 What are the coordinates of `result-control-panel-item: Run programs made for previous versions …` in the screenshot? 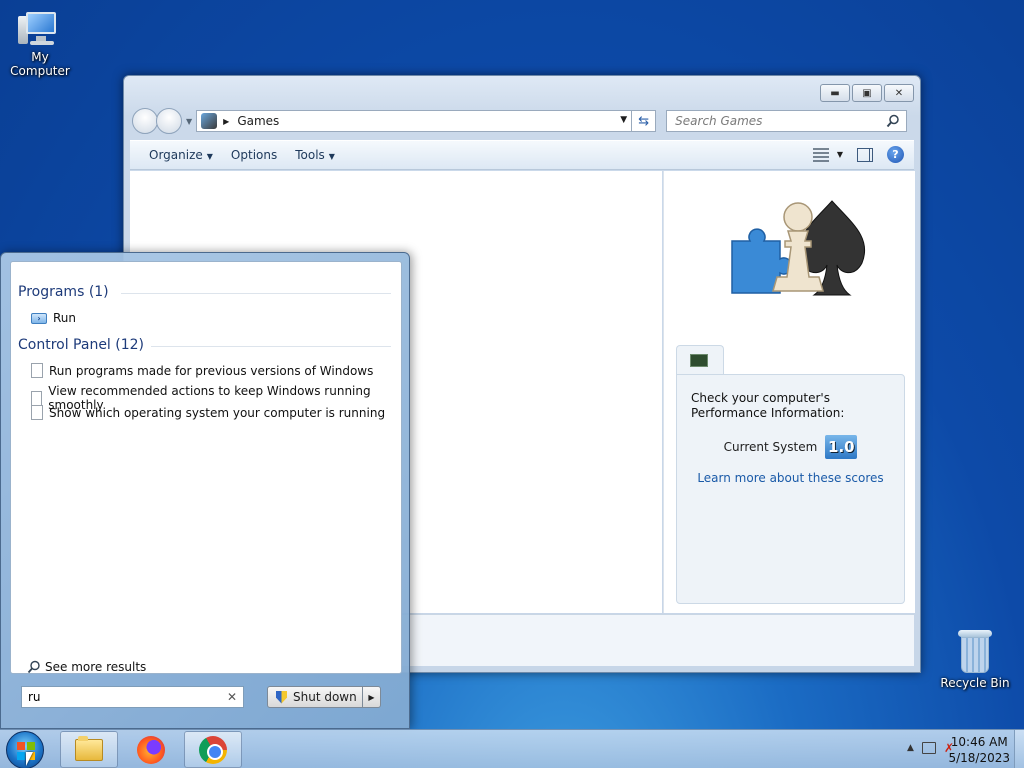 It's located at (202, 370).